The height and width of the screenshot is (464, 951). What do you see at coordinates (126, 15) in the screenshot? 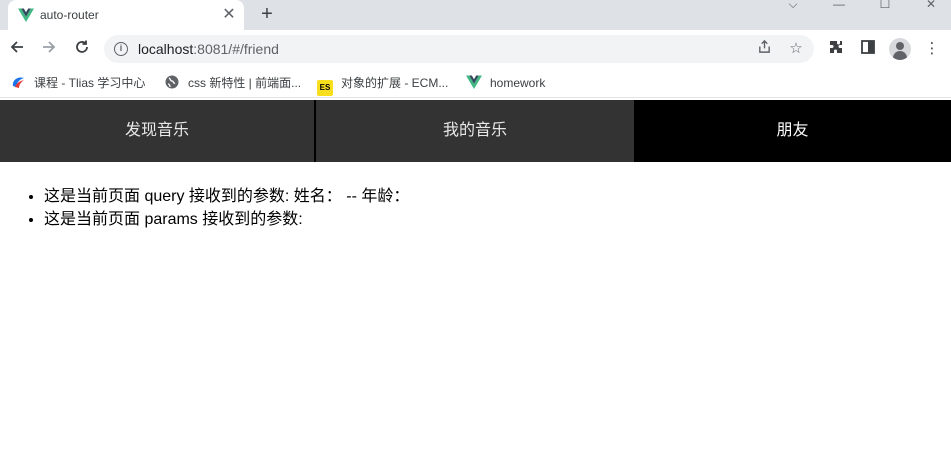
I see `browser-tab: auto-router ✕` at bounding box center [126, 15].